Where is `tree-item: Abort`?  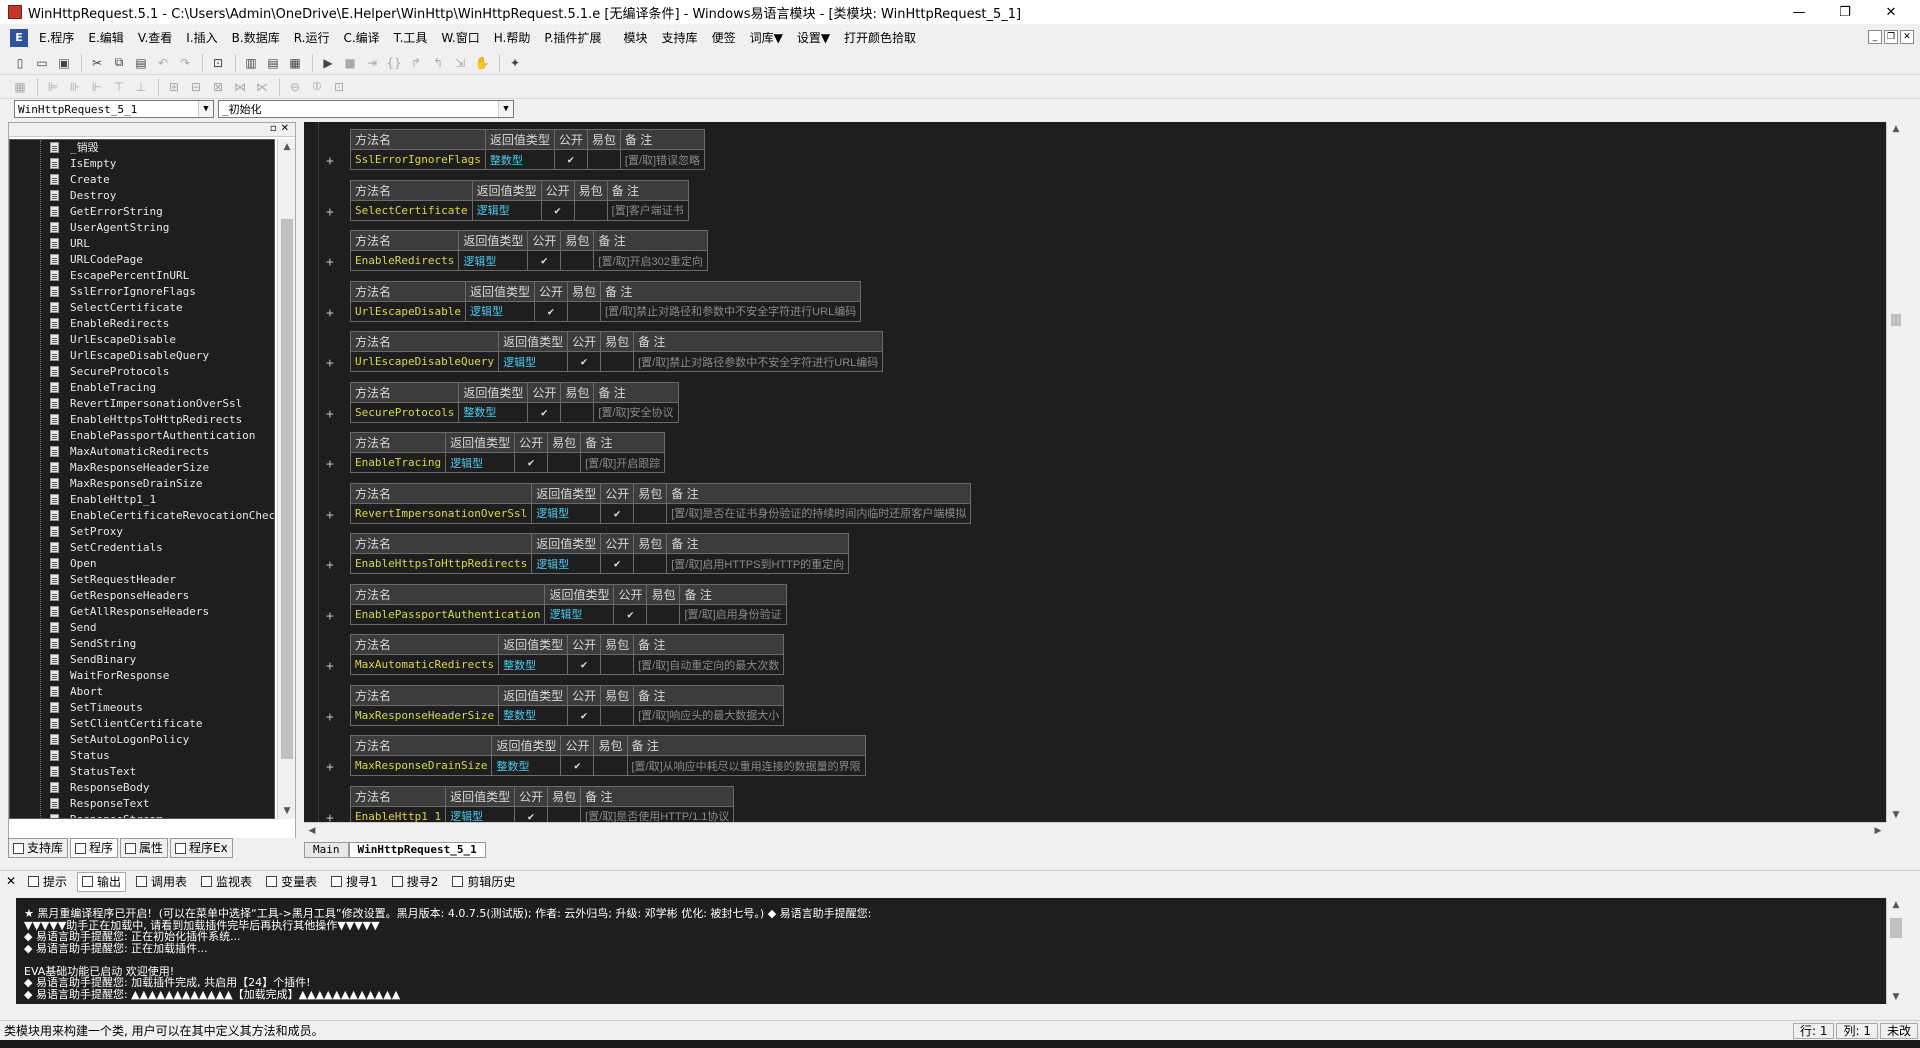
tree-item: Abort is located at coordinates (142, 692).